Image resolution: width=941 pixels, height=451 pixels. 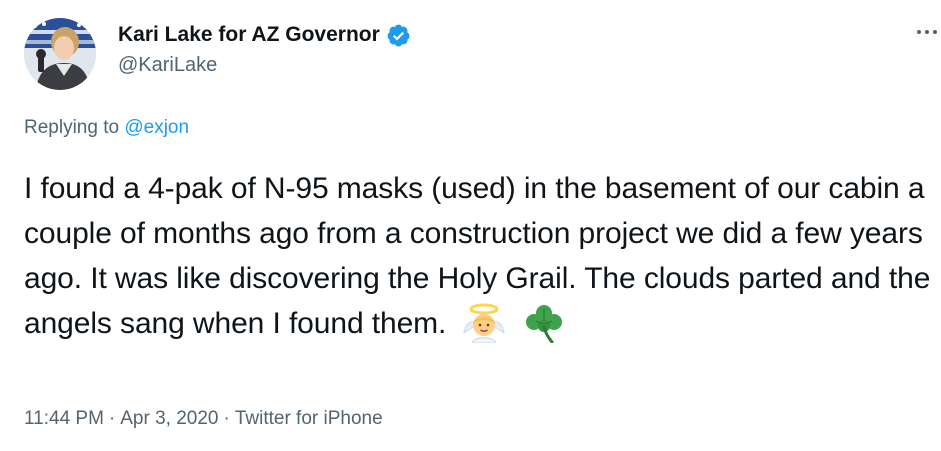 What do you see at coordinates (249, 35) in the screenshot?
I see `display-name: Kari Lake for AZ Governor` at bounding box center [249, 35].